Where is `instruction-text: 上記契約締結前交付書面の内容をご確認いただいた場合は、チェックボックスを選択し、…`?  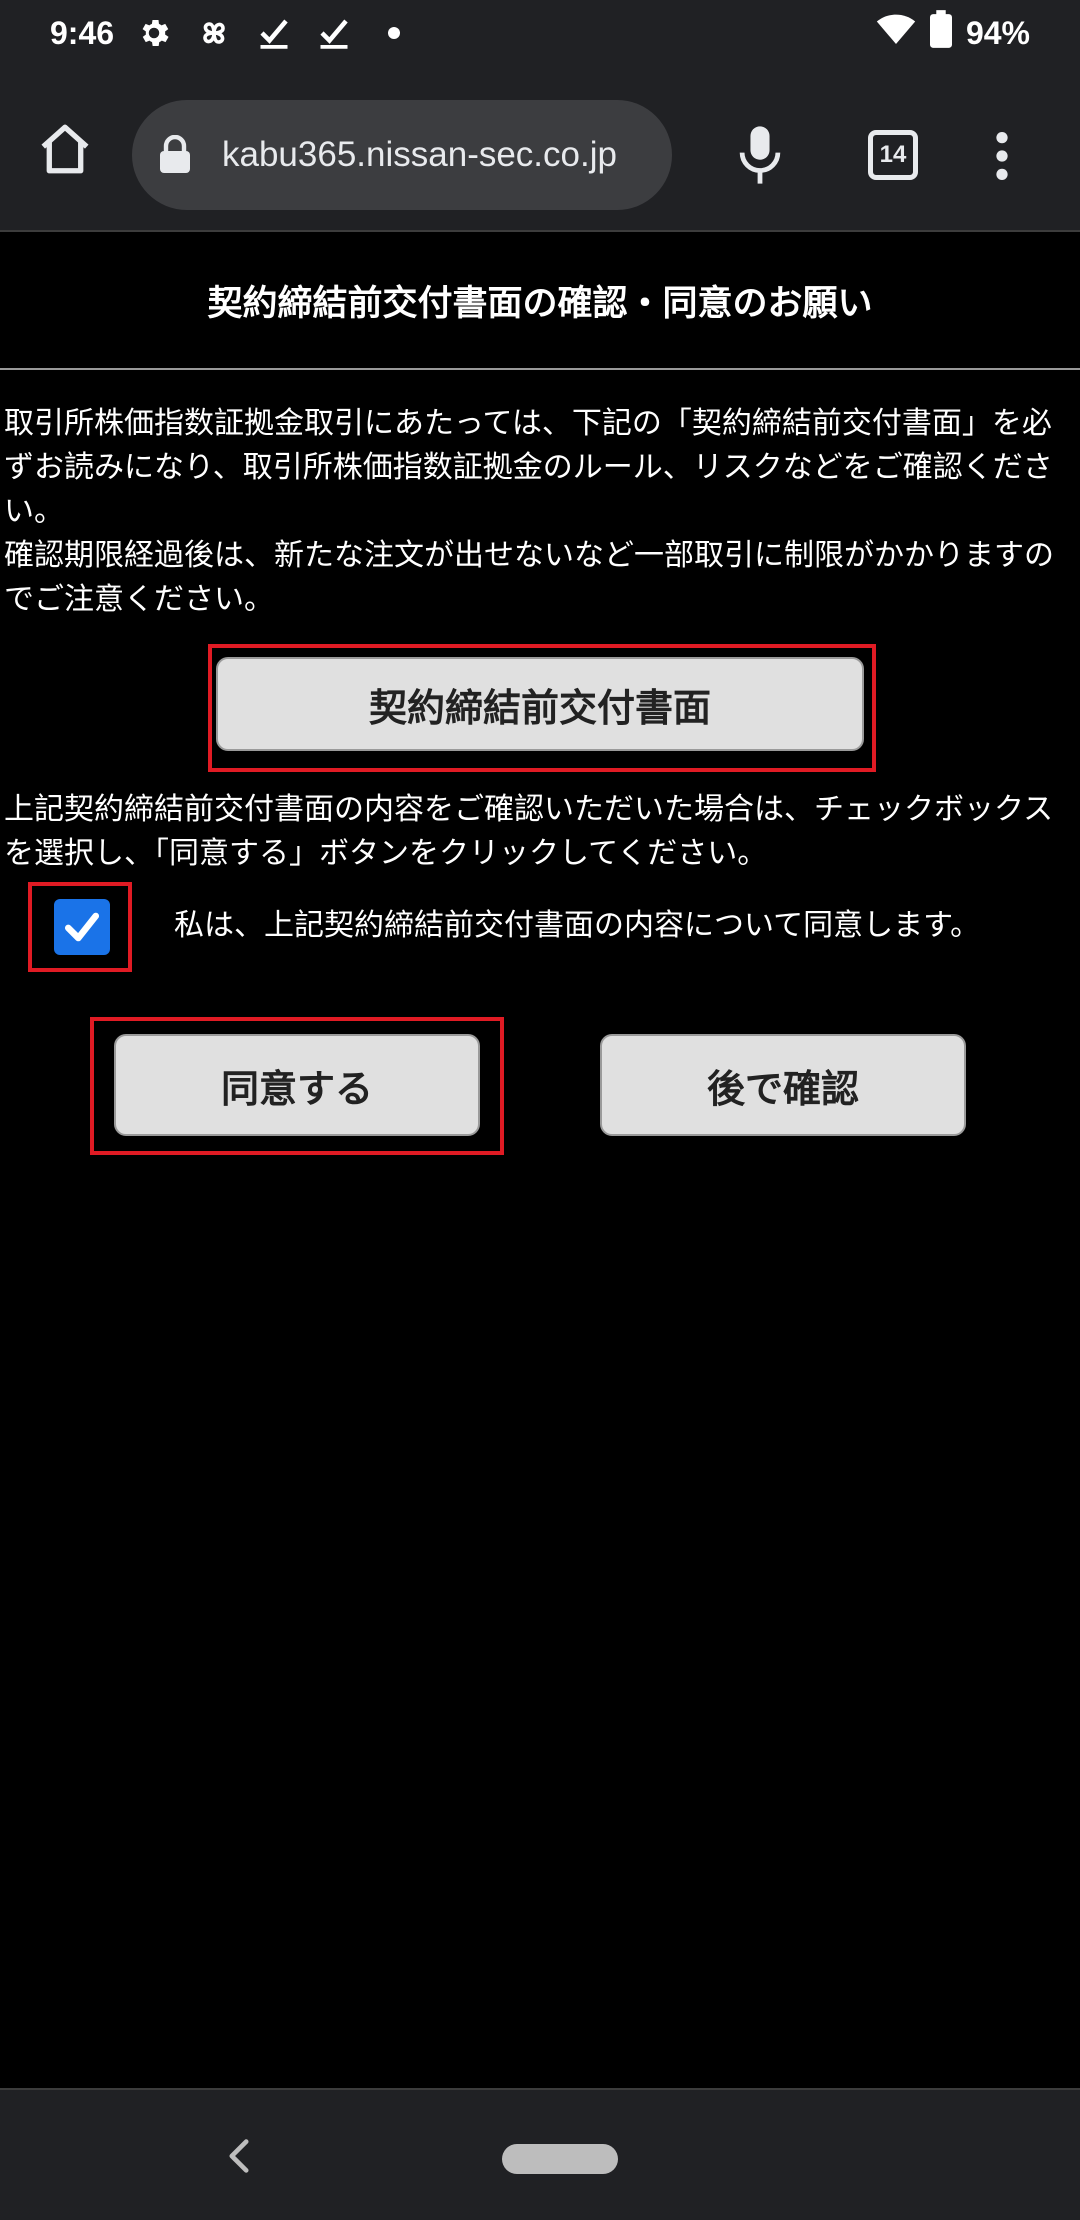 instruction-text: 上記契約締結前交付書面の内容をご確認いただいた場合は、チェックボックスを選択し、… is located at coordinates (529, 831).